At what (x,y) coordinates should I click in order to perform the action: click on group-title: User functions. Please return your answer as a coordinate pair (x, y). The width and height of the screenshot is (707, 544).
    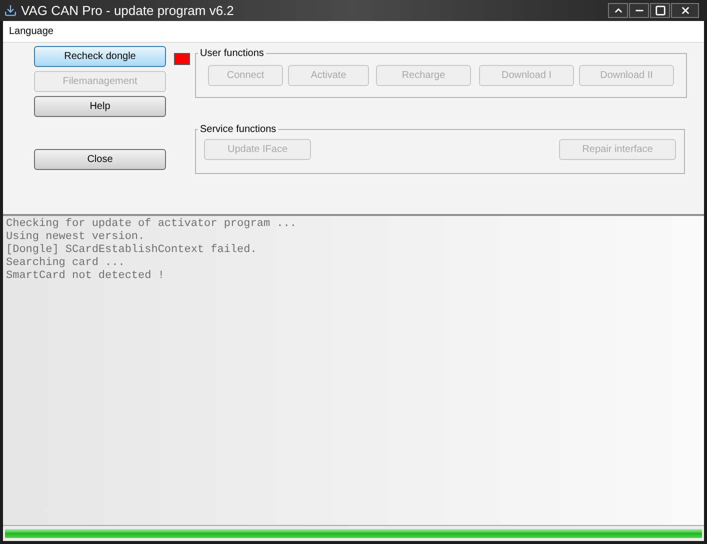
    Looking at the image, I should click on (232, 54).